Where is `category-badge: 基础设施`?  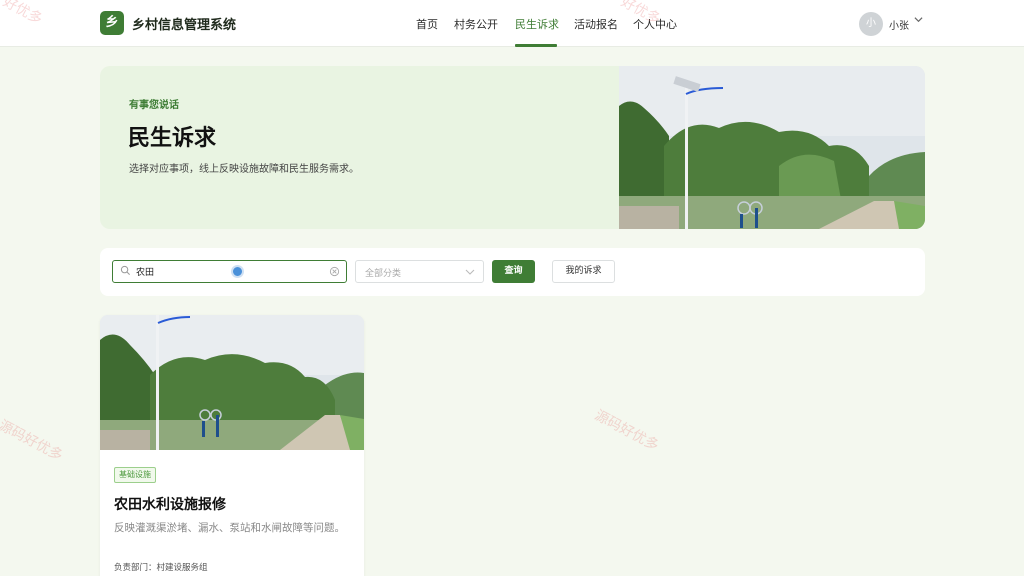
category-badge: 基础设施 is located at coordinates (135, 475).